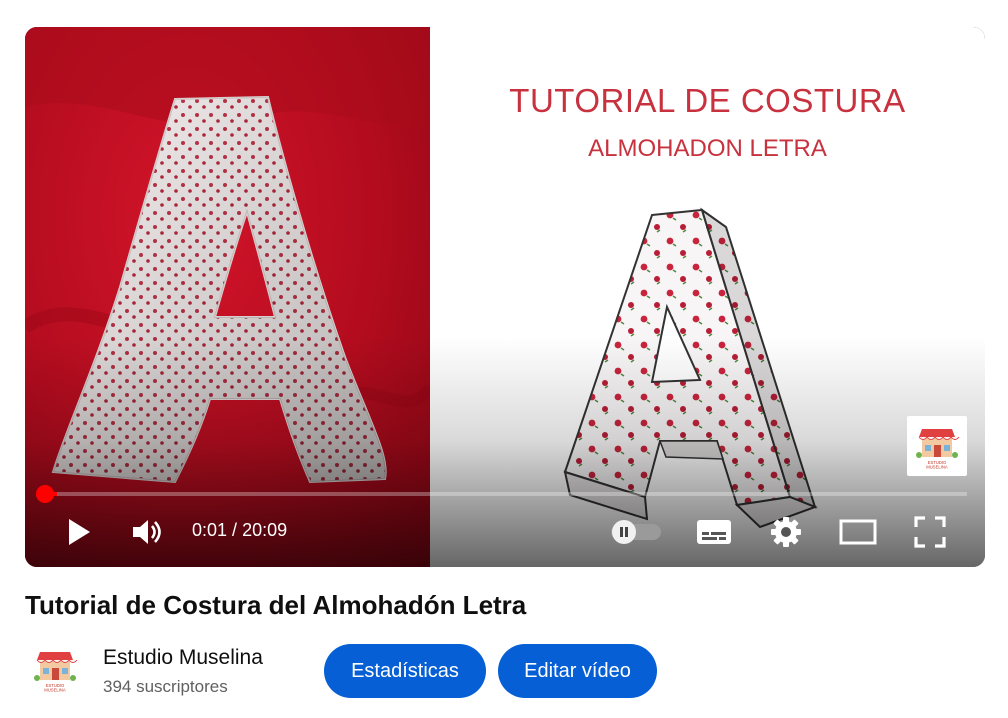 This screenshot has width=1008, height=718. I want to click on volume-button, so click(147, 532).